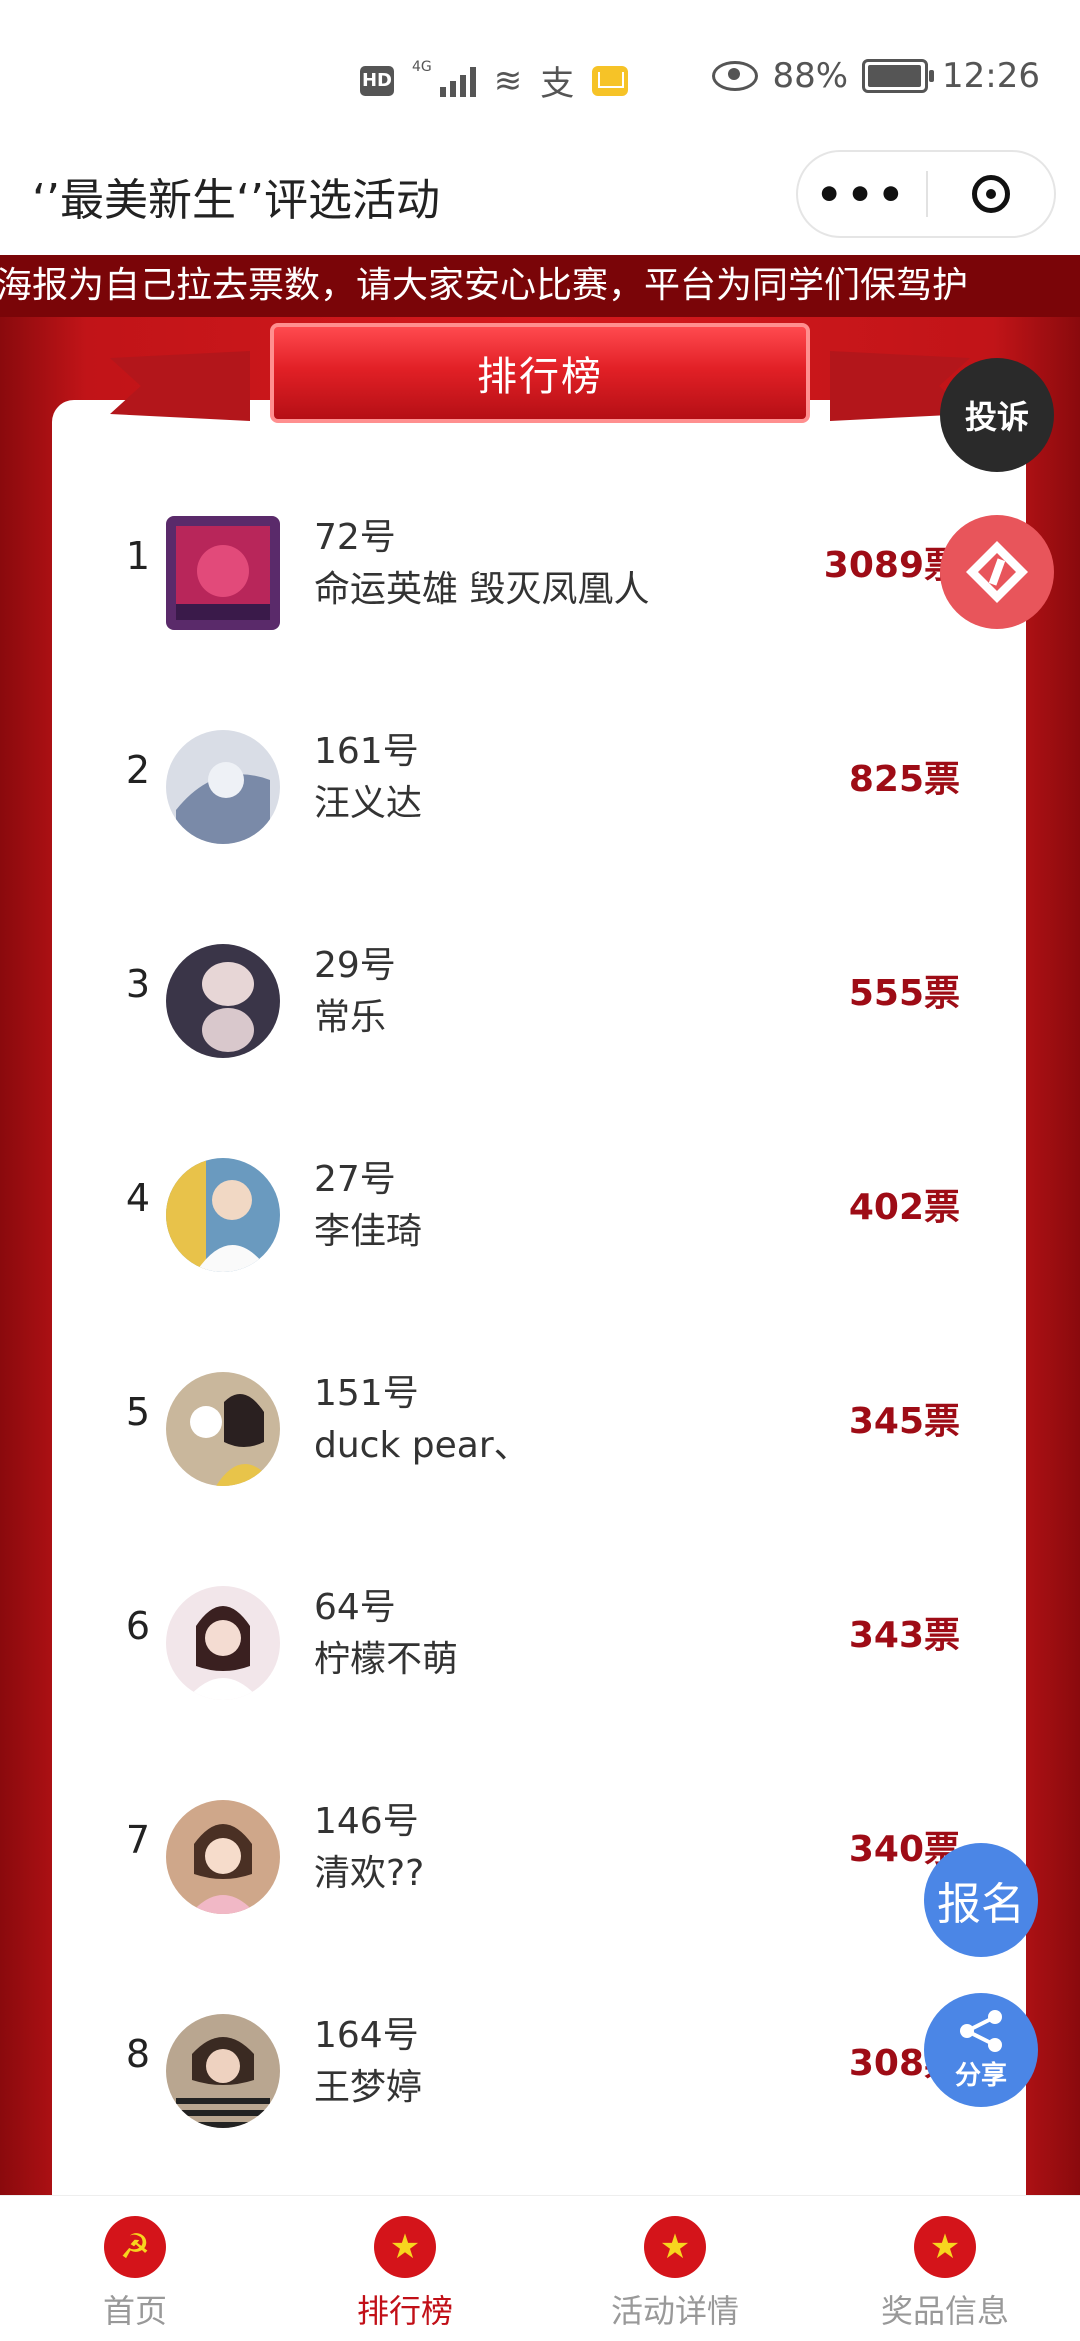 The width and height of the screenshot is (1080, 2341). What do you see at coordinates (138, 2054) in the screenshot?
I see `rank-number: 8` at bounding box center [138, 2054].